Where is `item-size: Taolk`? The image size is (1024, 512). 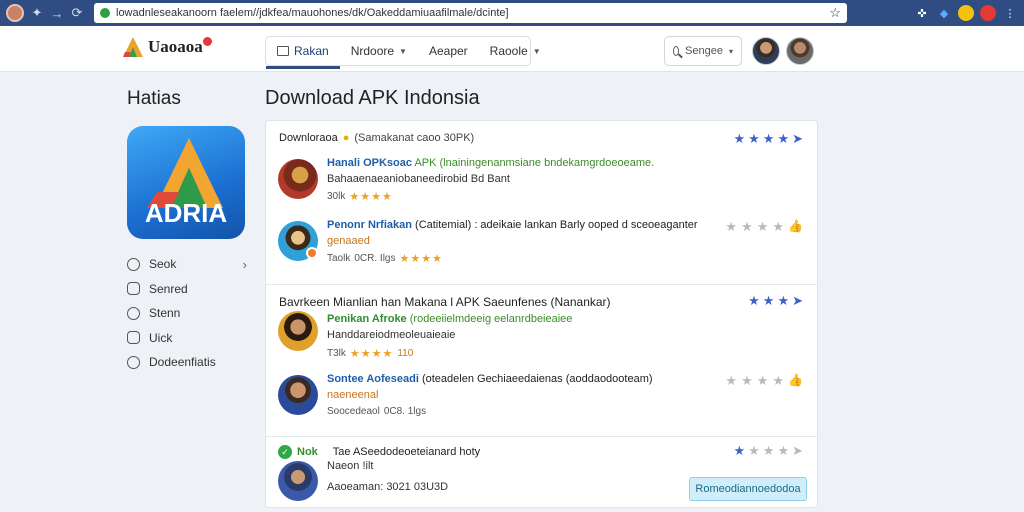 item-size: Taolk is located at coordinates (339, 258).